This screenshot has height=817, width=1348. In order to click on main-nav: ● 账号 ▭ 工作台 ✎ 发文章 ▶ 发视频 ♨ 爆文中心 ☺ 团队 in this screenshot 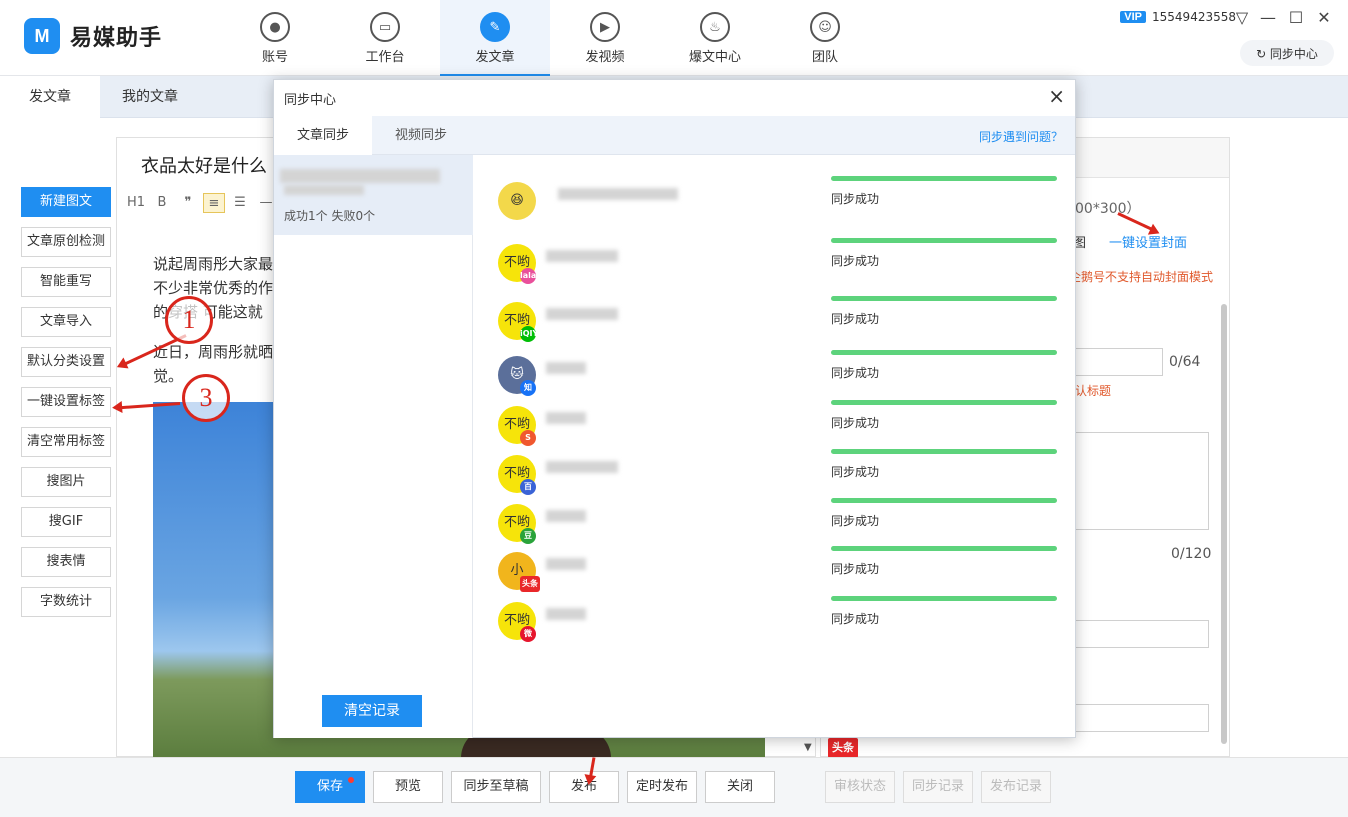, I will do `click(550, 38)`.